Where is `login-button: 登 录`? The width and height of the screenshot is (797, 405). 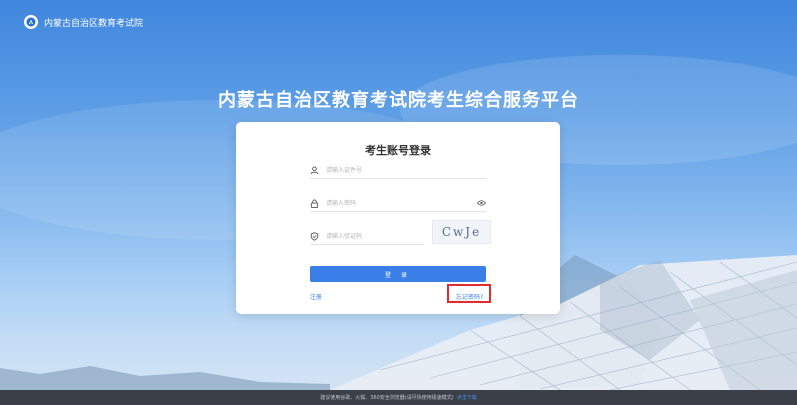
login-button: 登 录 is located at coordinates (398, 274).